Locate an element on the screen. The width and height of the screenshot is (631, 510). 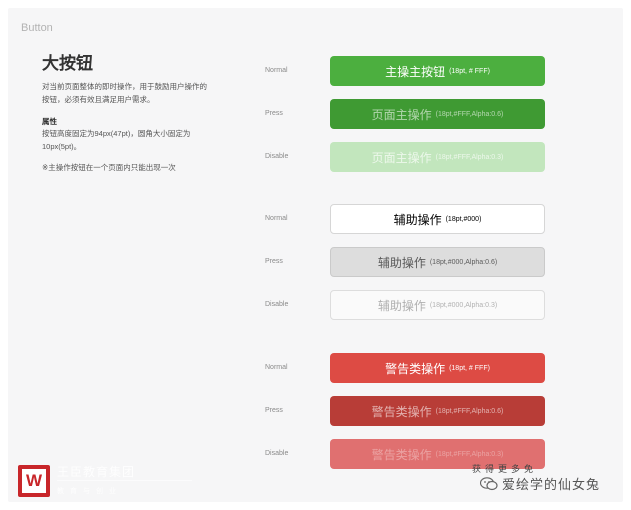
attributes-title: 属性 is located at coordinates (49, 121).